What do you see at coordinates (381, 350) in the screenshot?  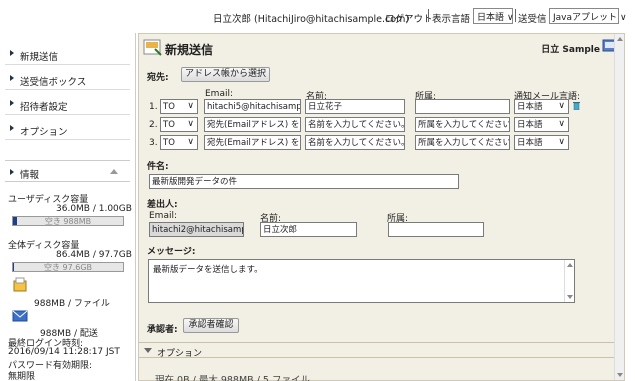 I see `options-toggle: オプション` at bounding box center [381, 350].